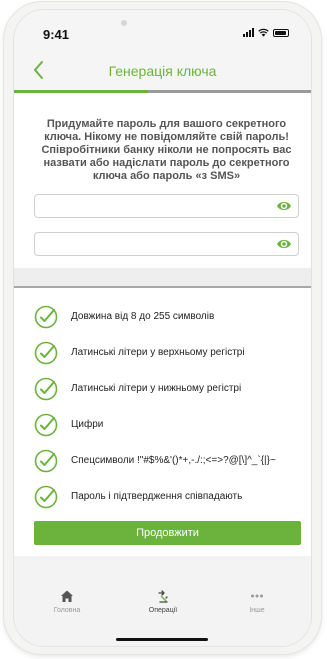  I want to click on tab-label: Інше, so click(257, 610).